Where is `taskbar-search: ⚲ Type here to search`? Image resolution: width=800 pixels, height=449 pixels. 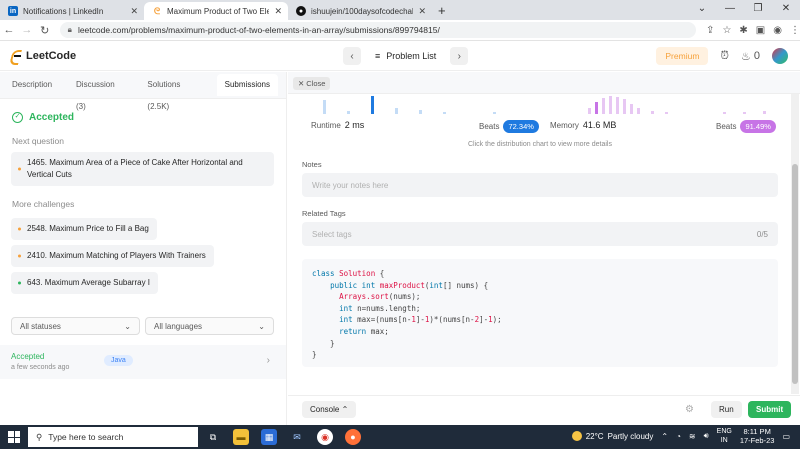 taskbar-search: ⚲ Type here to search is located at coordinates (113, 437).